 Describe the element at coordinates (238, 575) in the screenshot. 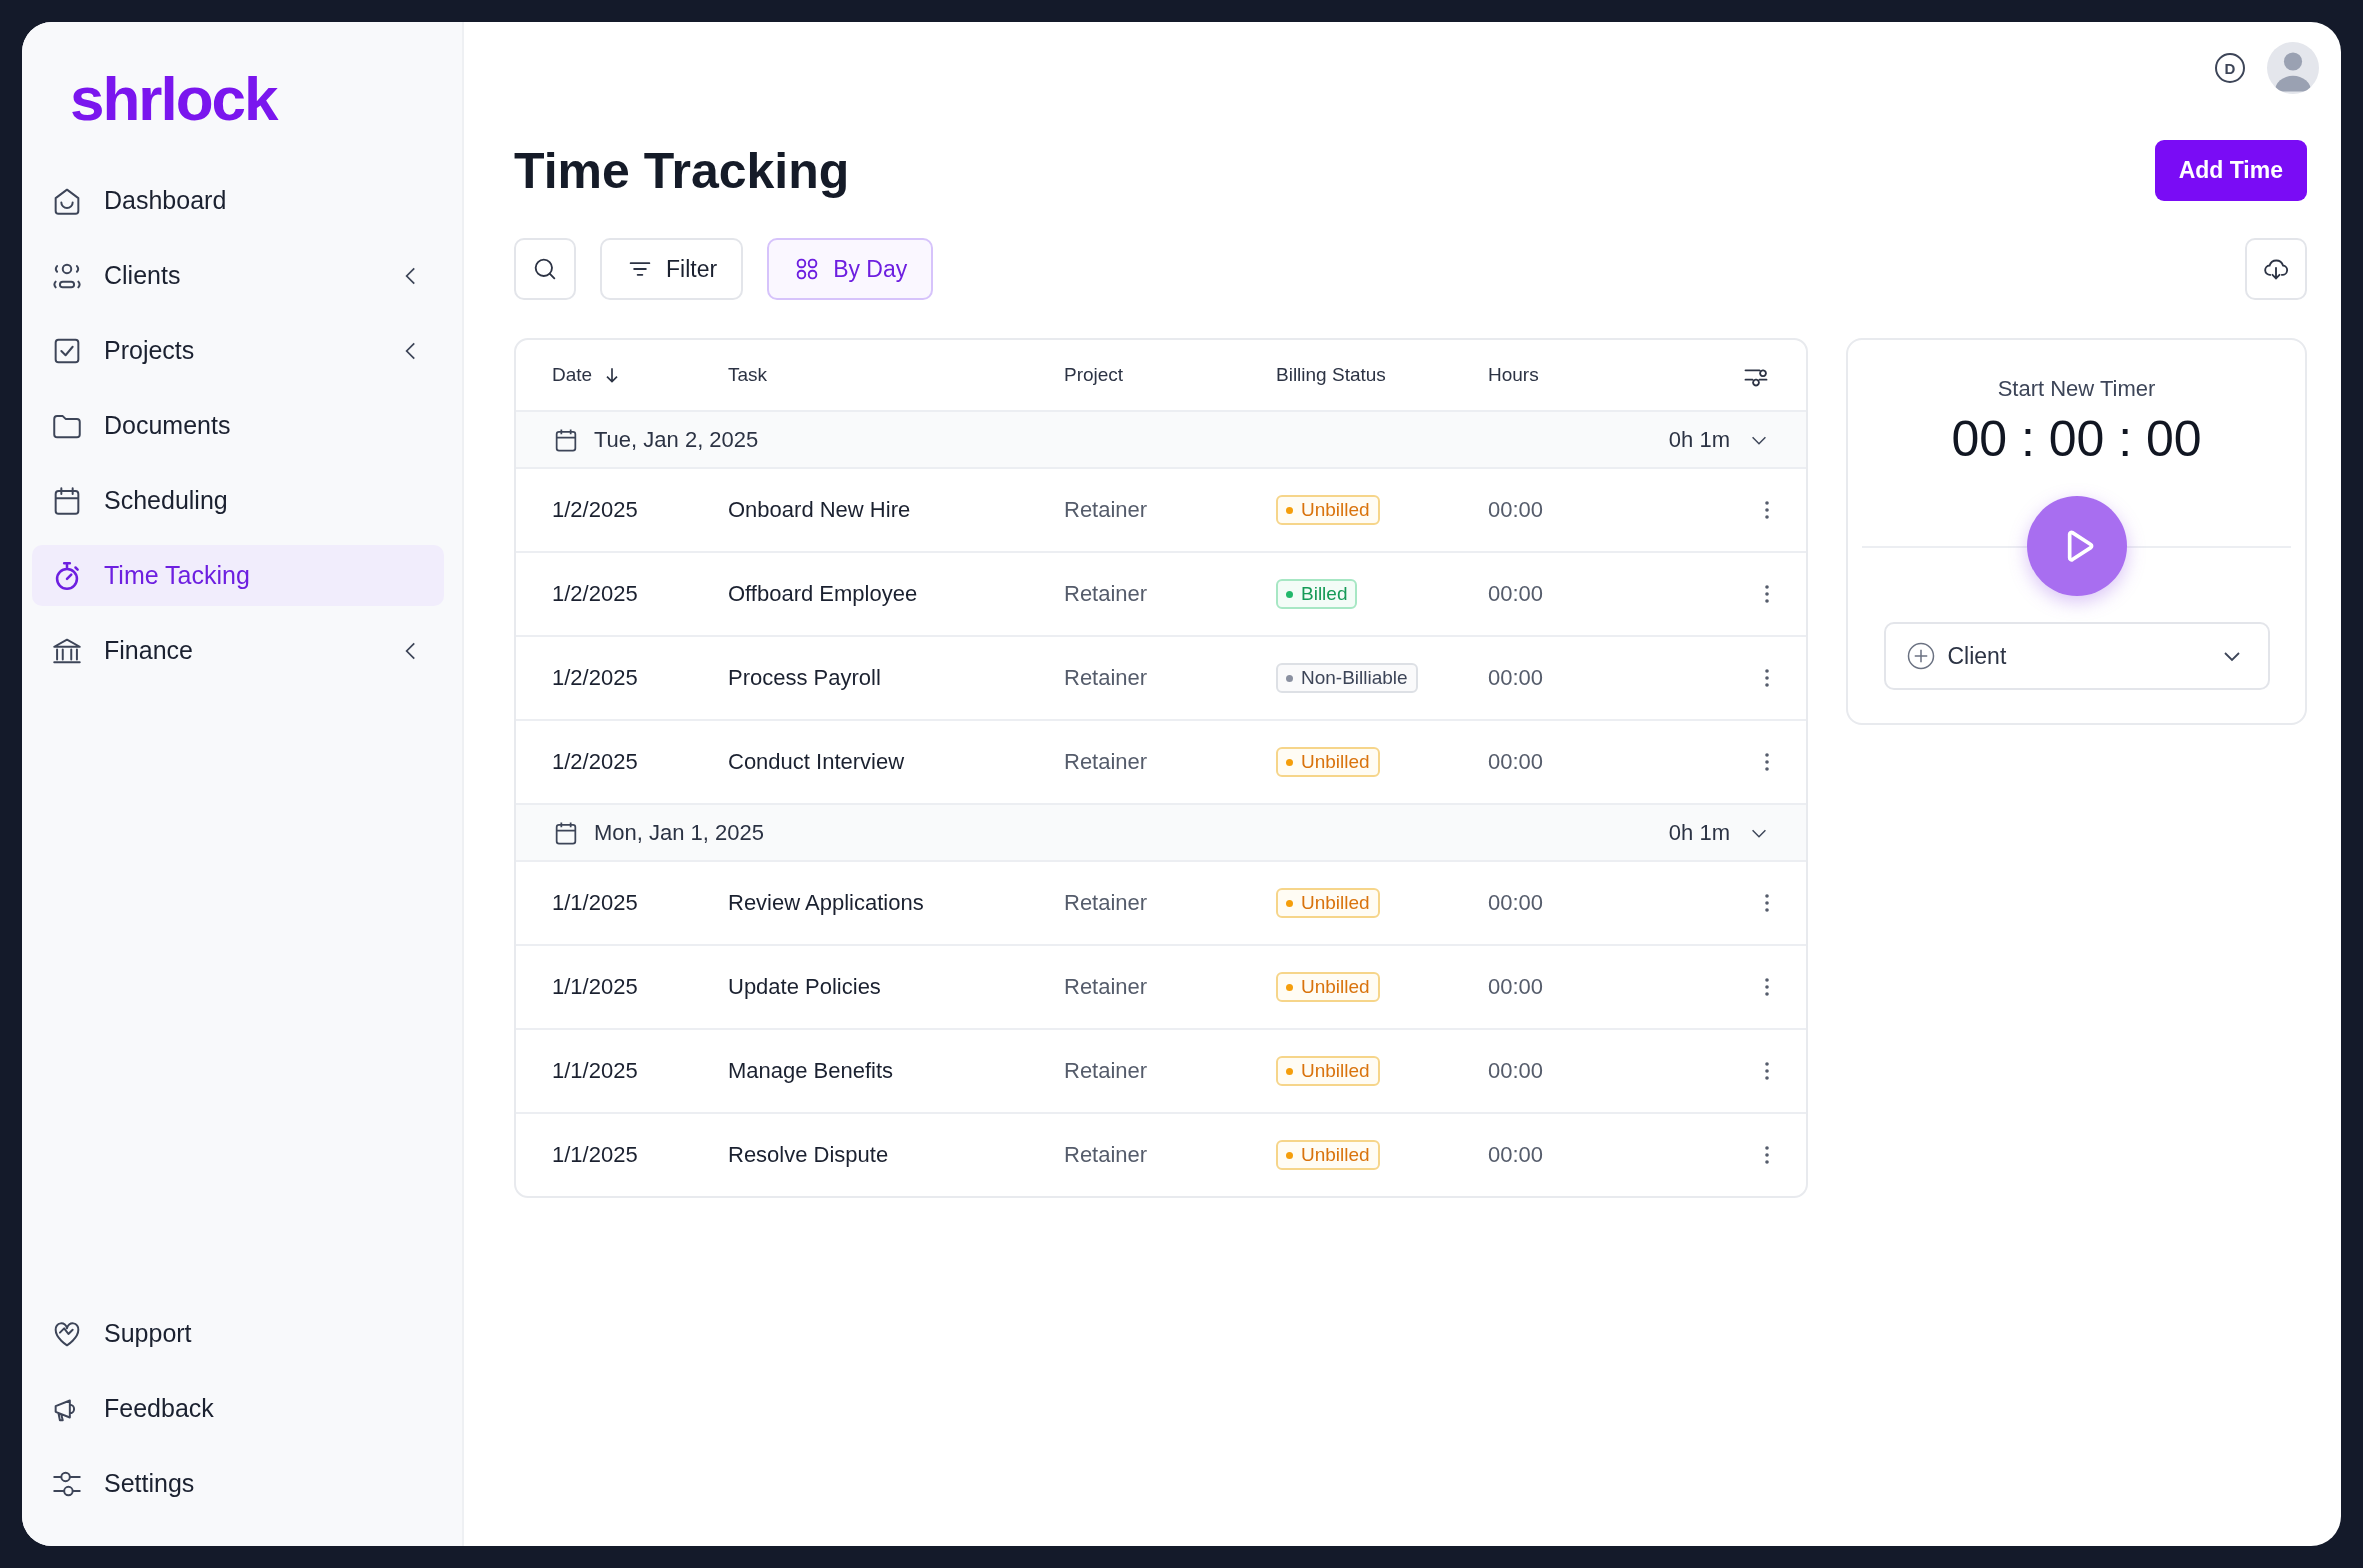

I see `sidebar-item: Time Tacking` at that location.